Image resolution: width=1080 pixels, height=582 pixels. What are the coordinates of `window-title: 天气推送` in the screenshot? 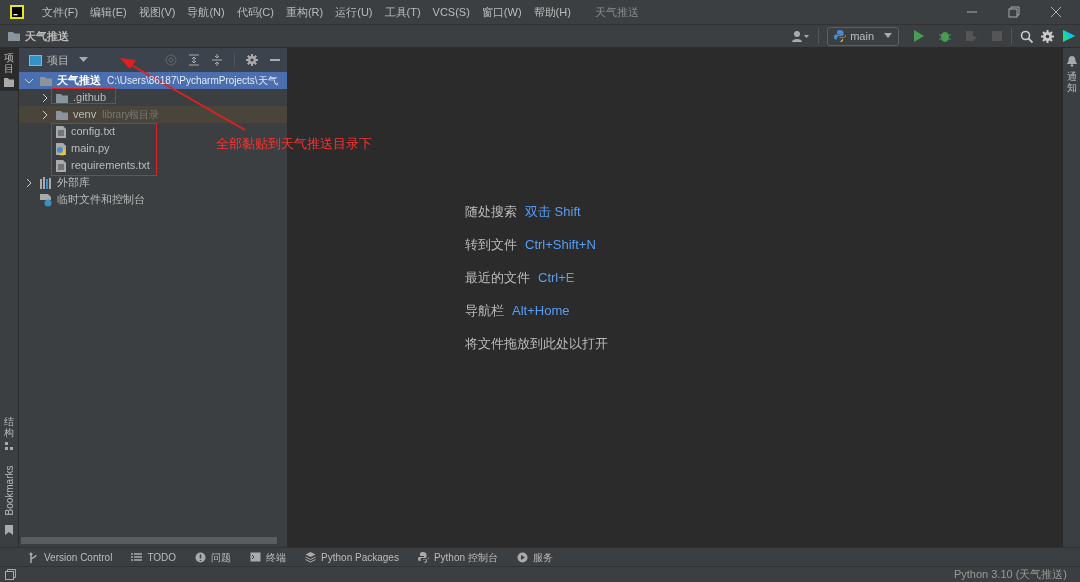 It's located at (616, 12).